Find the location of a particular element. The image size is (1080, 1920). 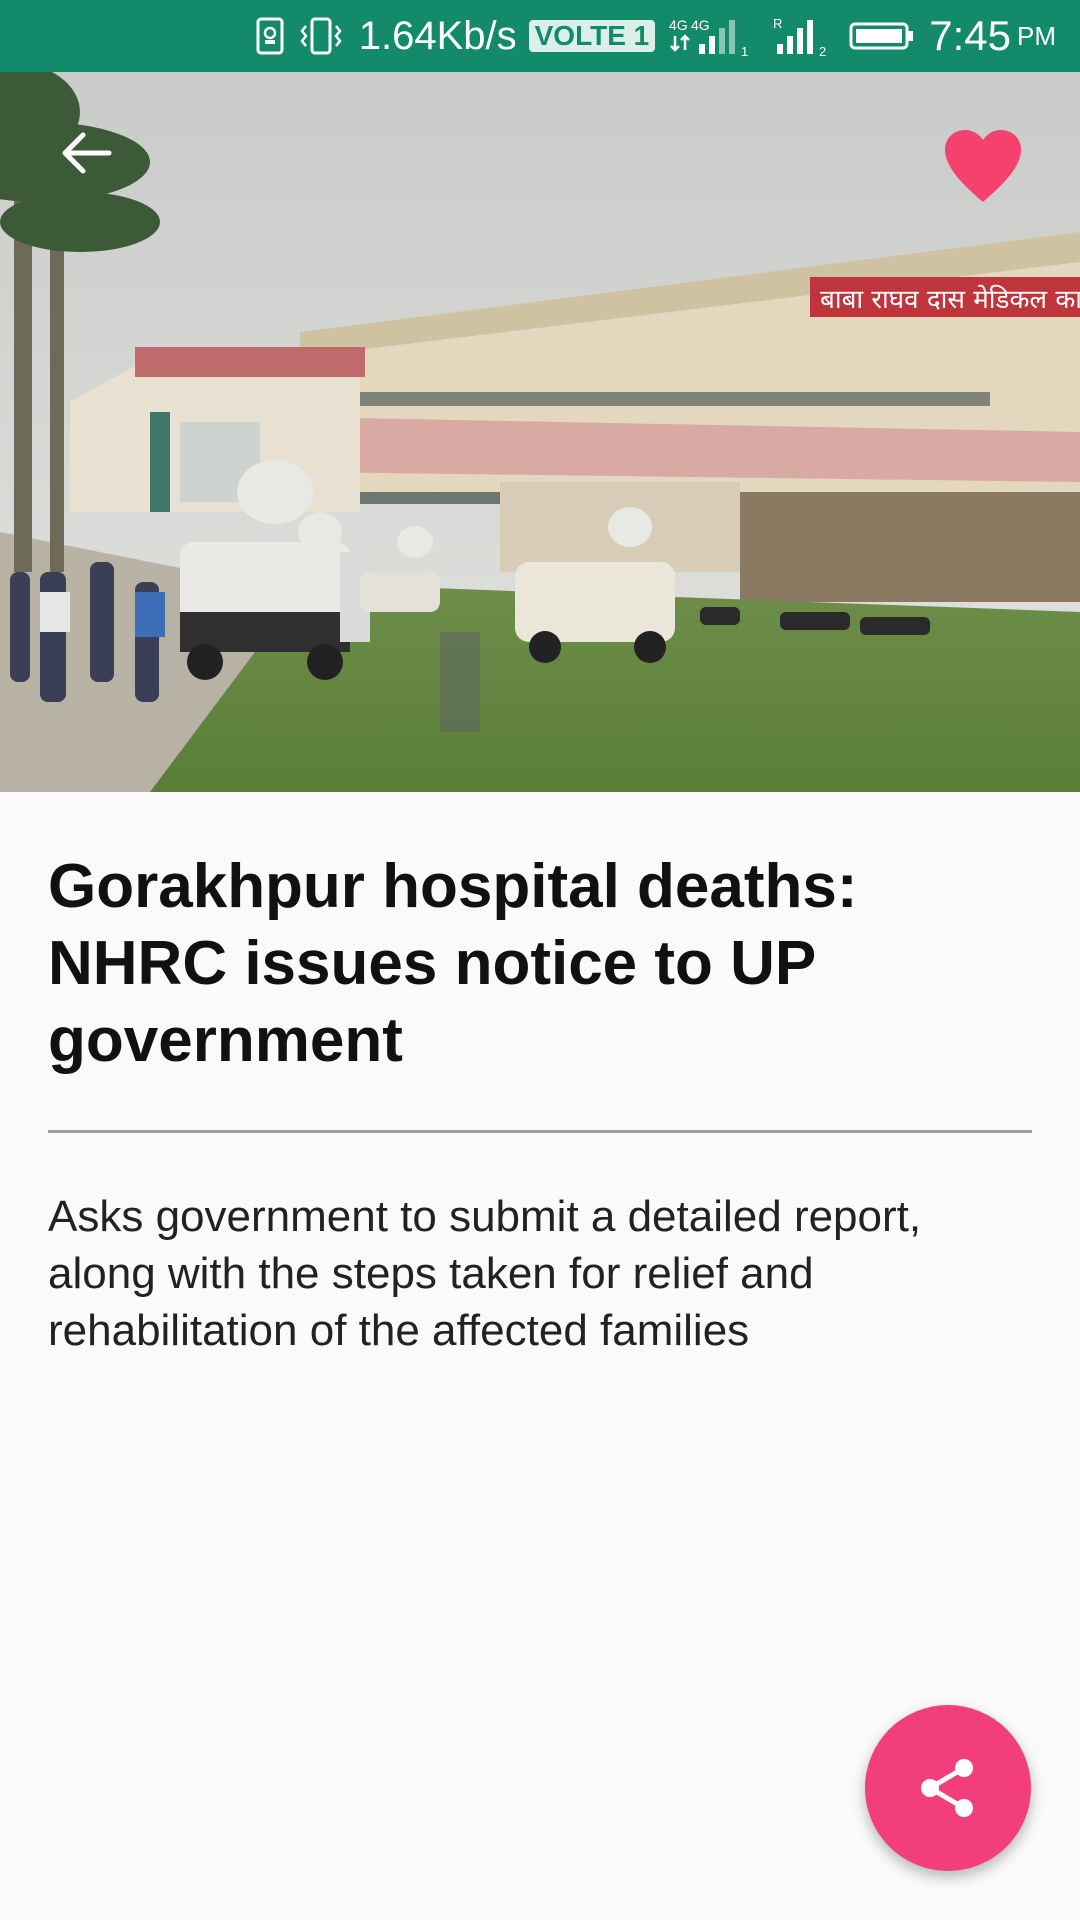

back-button is located at coordinates (85, 153).